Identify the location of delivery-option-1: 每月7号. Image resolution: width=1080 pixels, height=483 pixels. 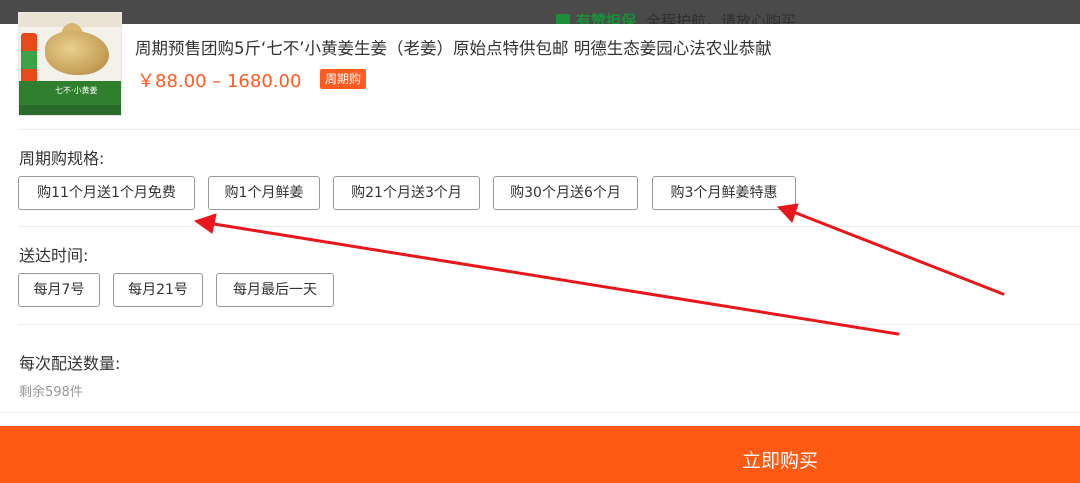
(59, 290).